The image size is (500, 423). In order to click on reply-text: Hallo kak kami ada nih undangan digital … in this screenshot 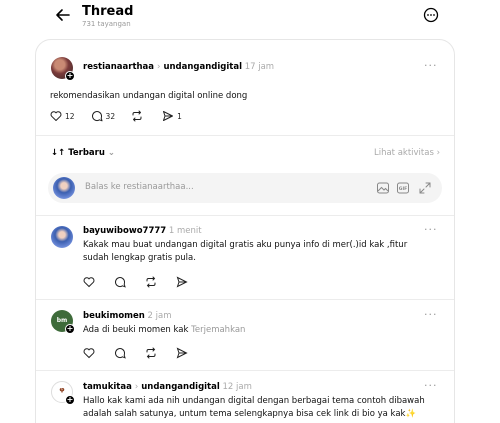, I will do `click(254, 407)`.